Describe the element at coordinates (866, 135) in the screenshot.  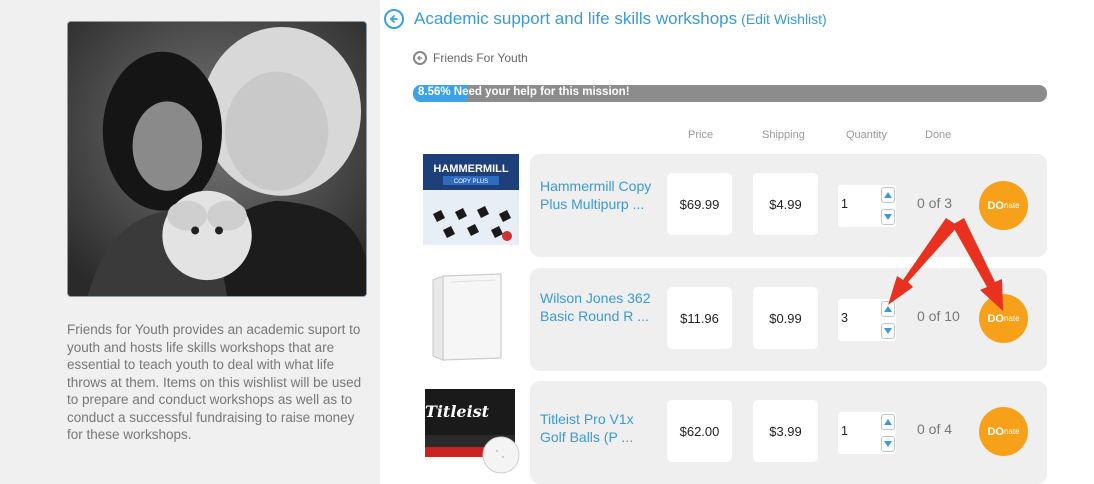
I see `column-header-quantity: Quantity` at that location.